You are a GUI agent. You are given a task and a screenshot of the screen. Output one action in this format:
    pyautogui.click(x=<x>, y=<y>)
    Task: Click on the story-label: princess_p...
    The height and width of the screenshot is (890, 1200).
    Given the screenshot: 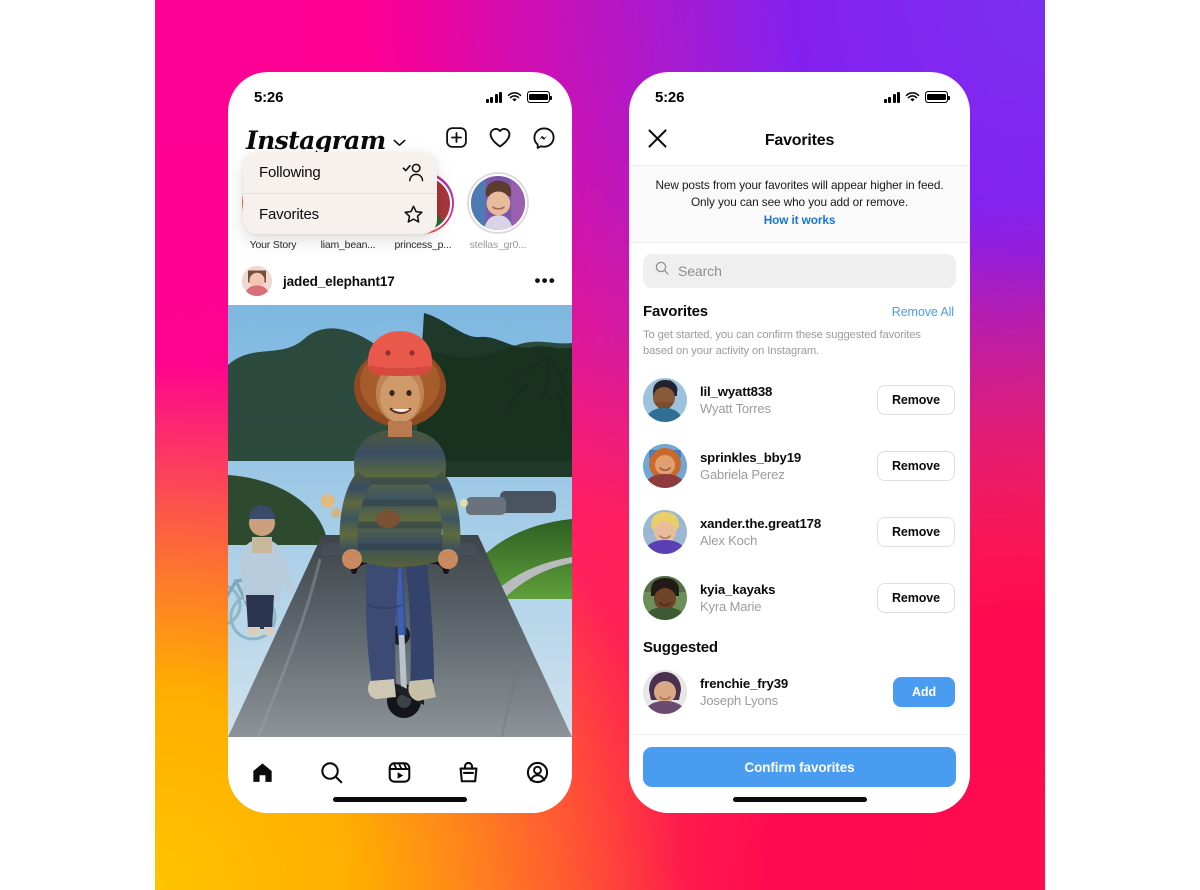 What is the action you would take?
    pyautogui.click(x=423, y=245)
    